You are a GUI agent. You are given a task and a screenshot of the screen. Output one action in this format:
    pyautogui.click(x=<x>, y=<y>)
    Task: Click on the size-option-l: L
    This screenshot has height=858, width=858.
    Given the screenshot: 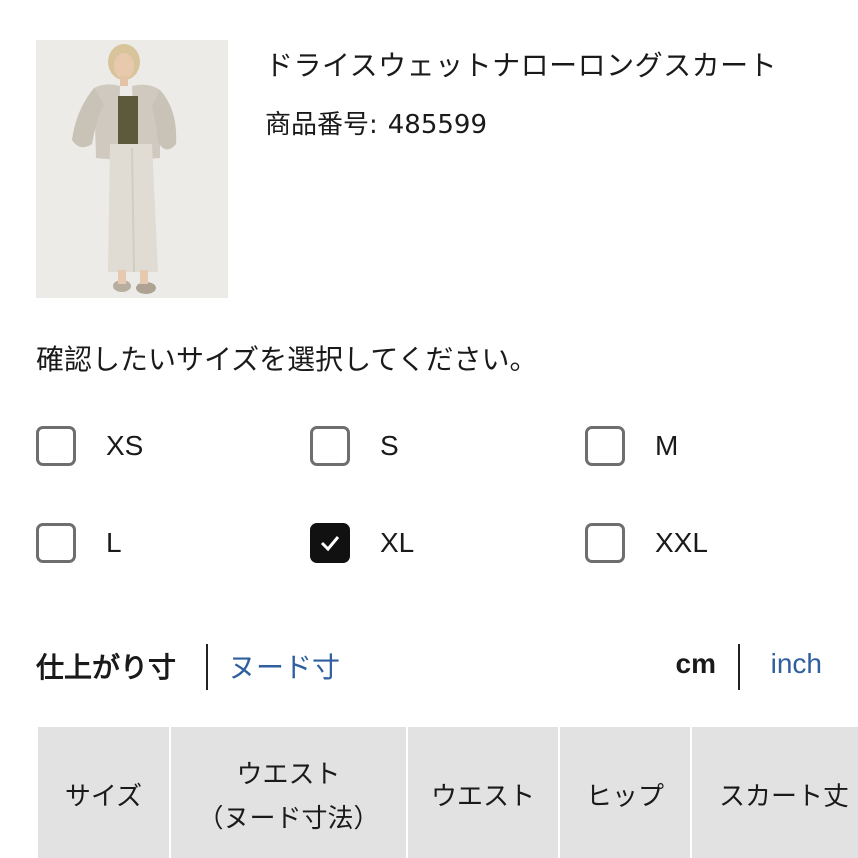 What is the action you would take?
    pyautogui.click(x=79, y=543)
    